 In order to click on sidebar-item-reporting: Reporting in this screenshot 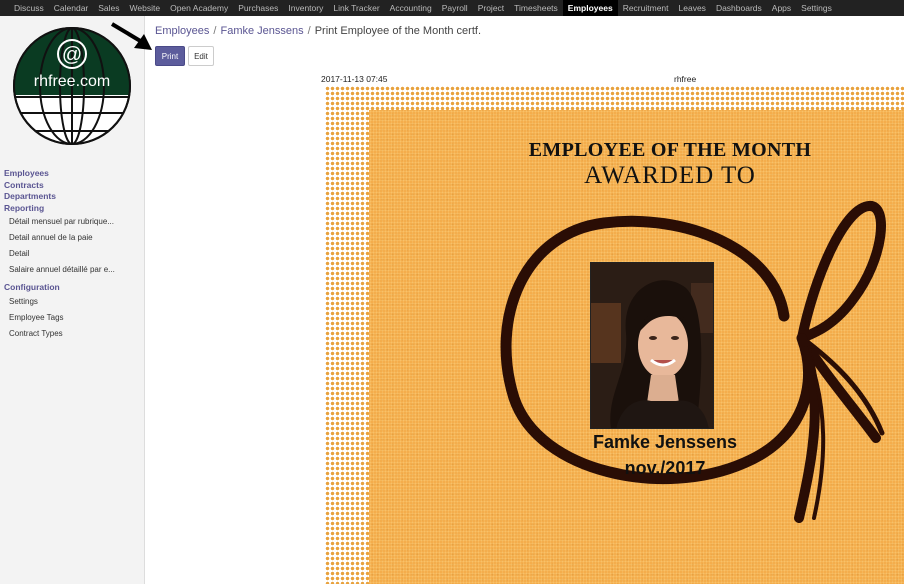, I will do `click(73, 209)`.